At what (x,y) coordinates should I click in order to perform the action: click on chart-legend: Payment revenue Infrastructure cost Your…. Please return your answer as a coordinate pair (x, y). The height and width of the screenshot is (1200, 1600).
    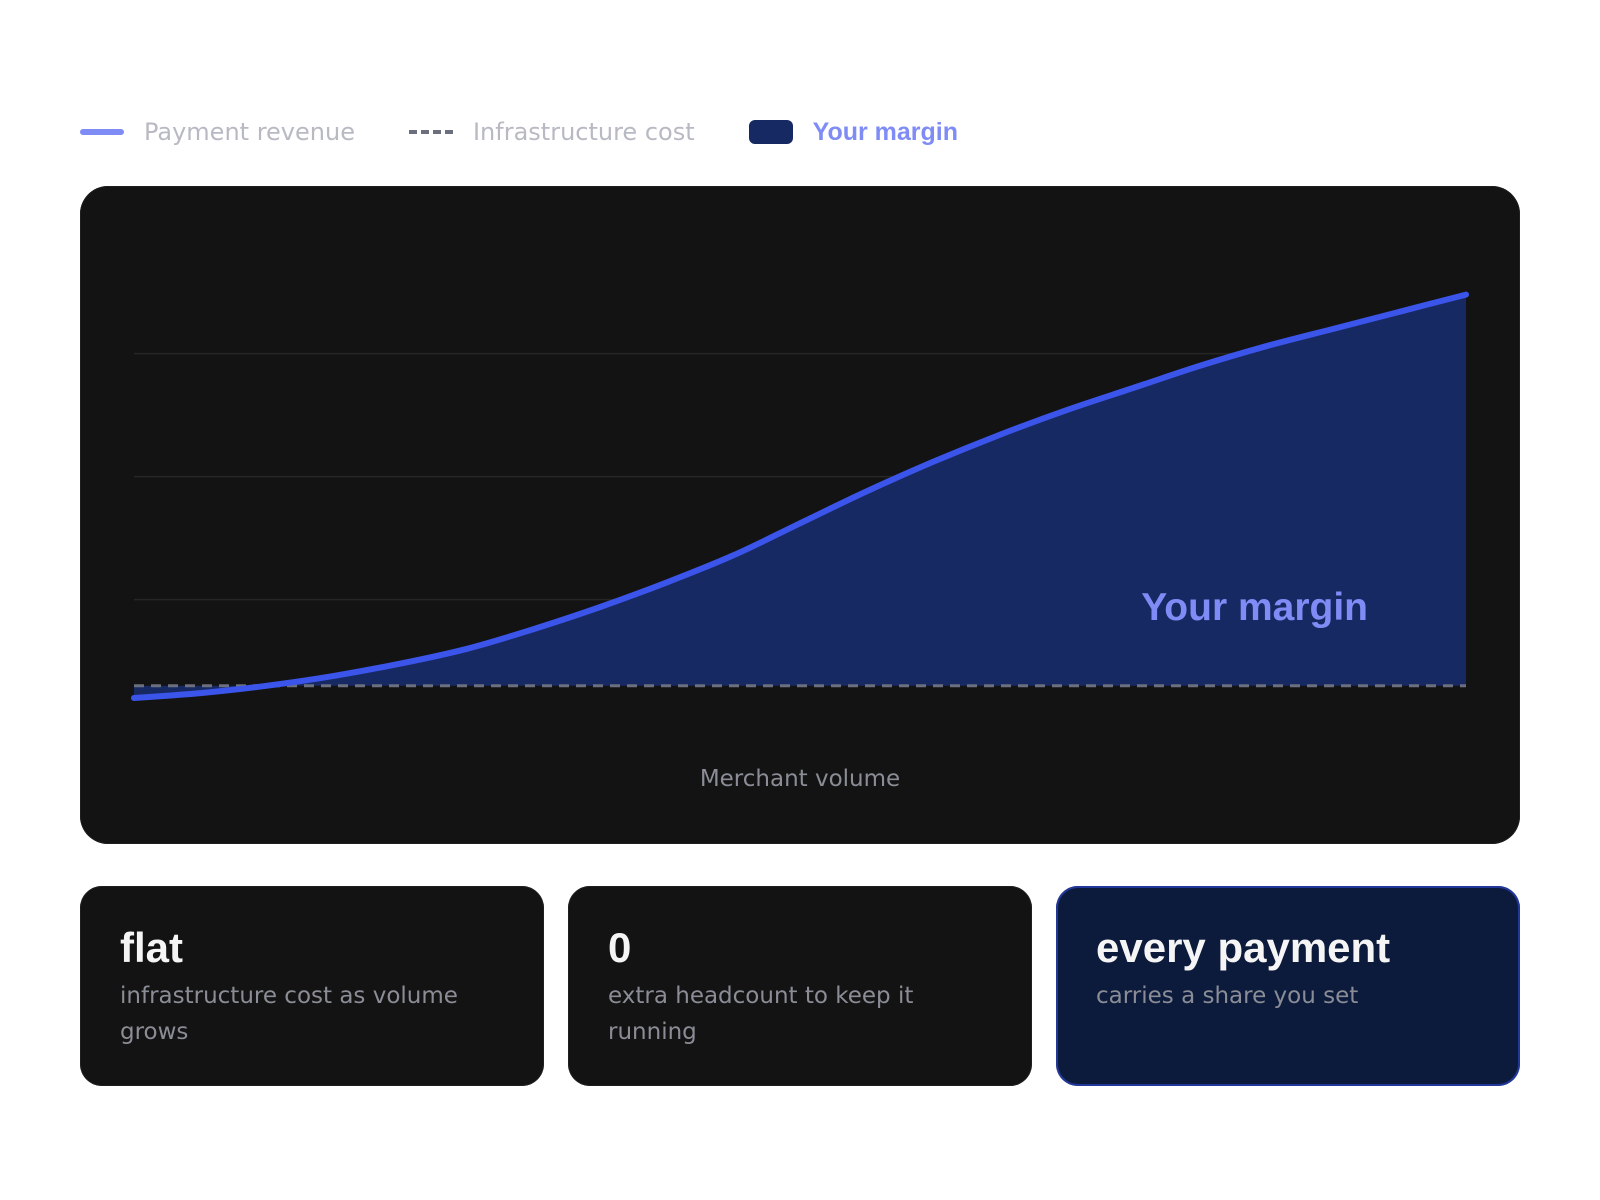
    Looking at the image, I should click on (546, 132).